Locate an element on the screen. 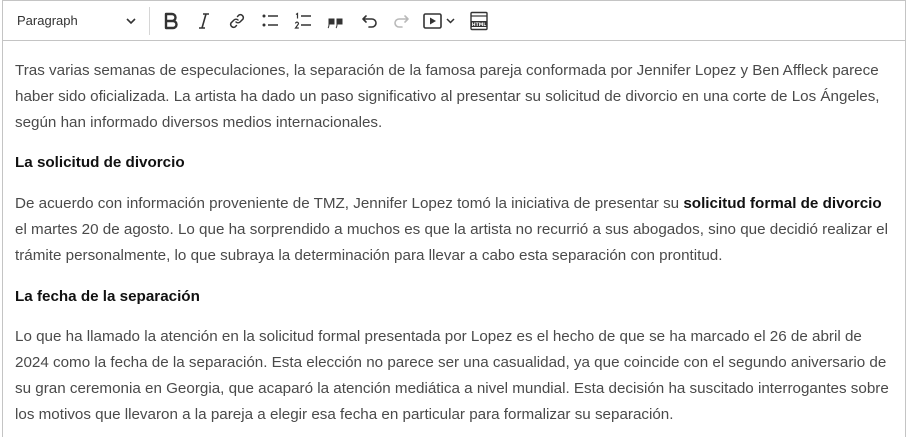 This screenshot has width=908, height=437. heading: La solicitud de divorcio is located at coordinates (100, 163).